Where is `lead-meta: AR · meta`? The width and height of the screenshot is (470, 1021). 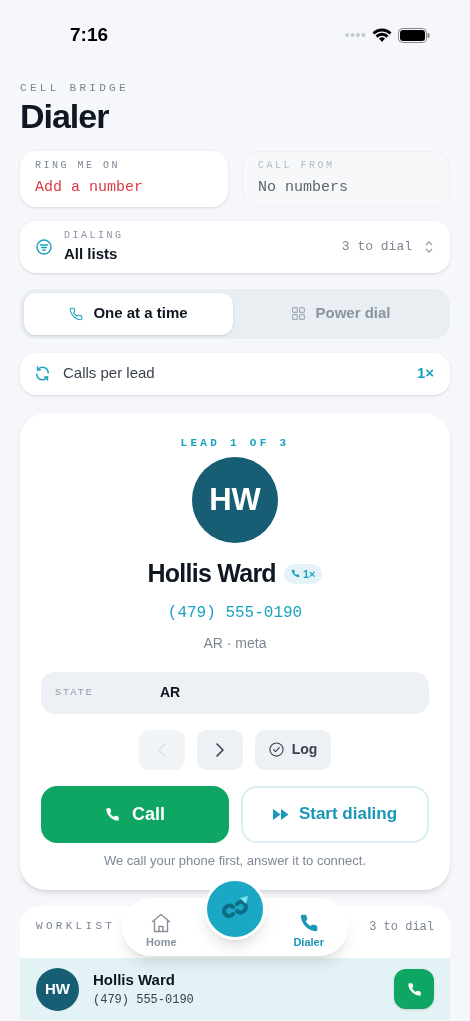
lead-meta: AR · meta is located at coordinates (235, 643).